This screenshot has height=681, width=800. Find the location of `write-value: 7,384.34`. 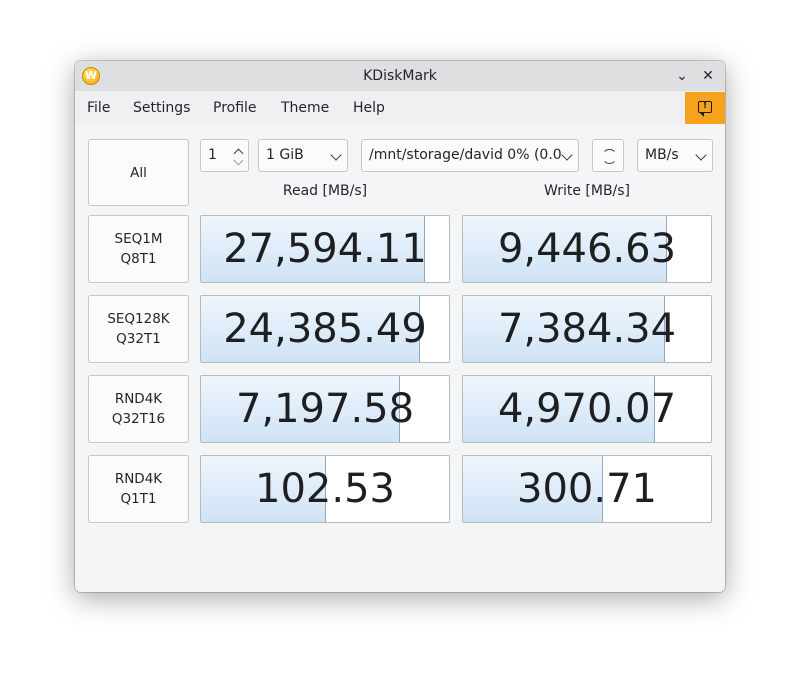

write-value: 7,384.34 is located at coordinates (587, 329).